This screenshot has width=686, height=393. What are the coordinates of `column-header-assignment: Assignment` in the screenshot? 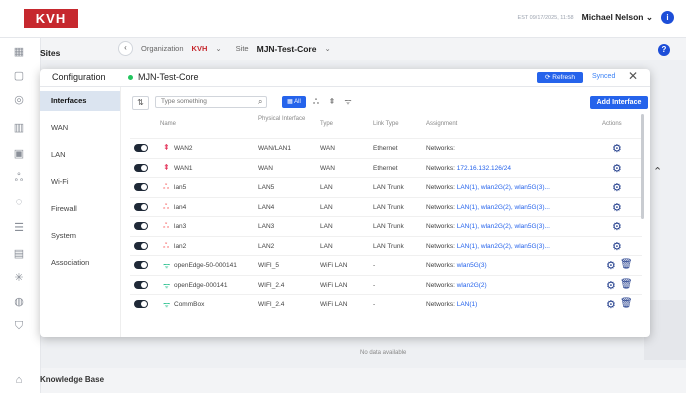 It's located at (442, 124).